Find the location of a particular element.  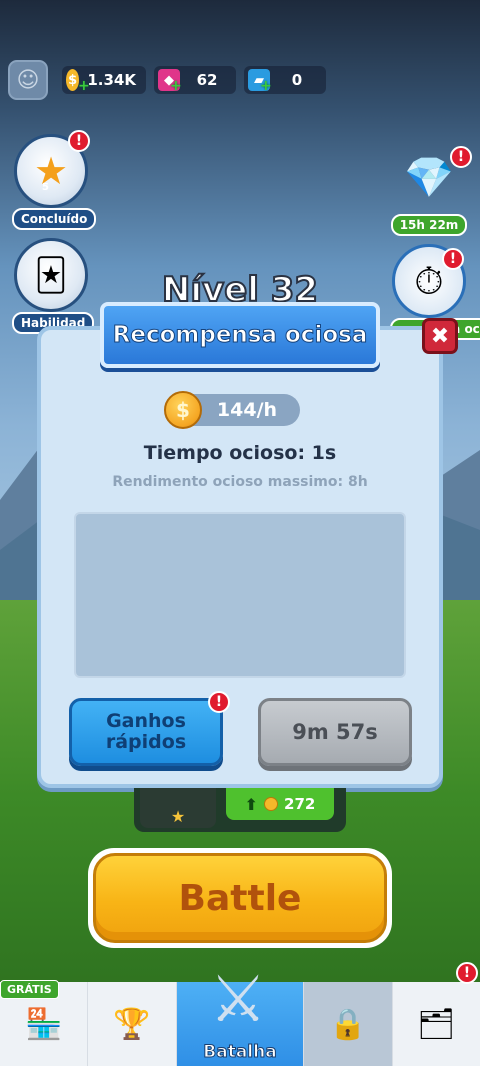

coin-icon is located at coordinates (271, 804).